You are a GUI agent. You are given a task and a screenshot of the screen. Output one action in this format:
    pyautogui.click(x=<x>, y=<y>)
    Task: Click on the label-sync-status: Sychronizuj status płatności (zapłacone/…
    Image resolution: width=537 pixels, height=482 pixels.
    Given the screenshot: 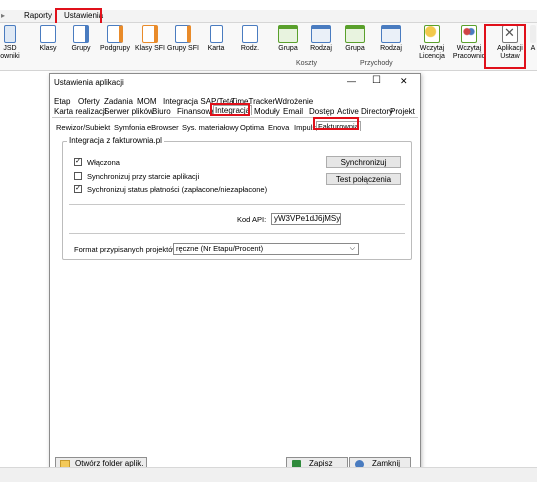 What is the action you would take?
    pyautogui.click(x=177, y=189)
    